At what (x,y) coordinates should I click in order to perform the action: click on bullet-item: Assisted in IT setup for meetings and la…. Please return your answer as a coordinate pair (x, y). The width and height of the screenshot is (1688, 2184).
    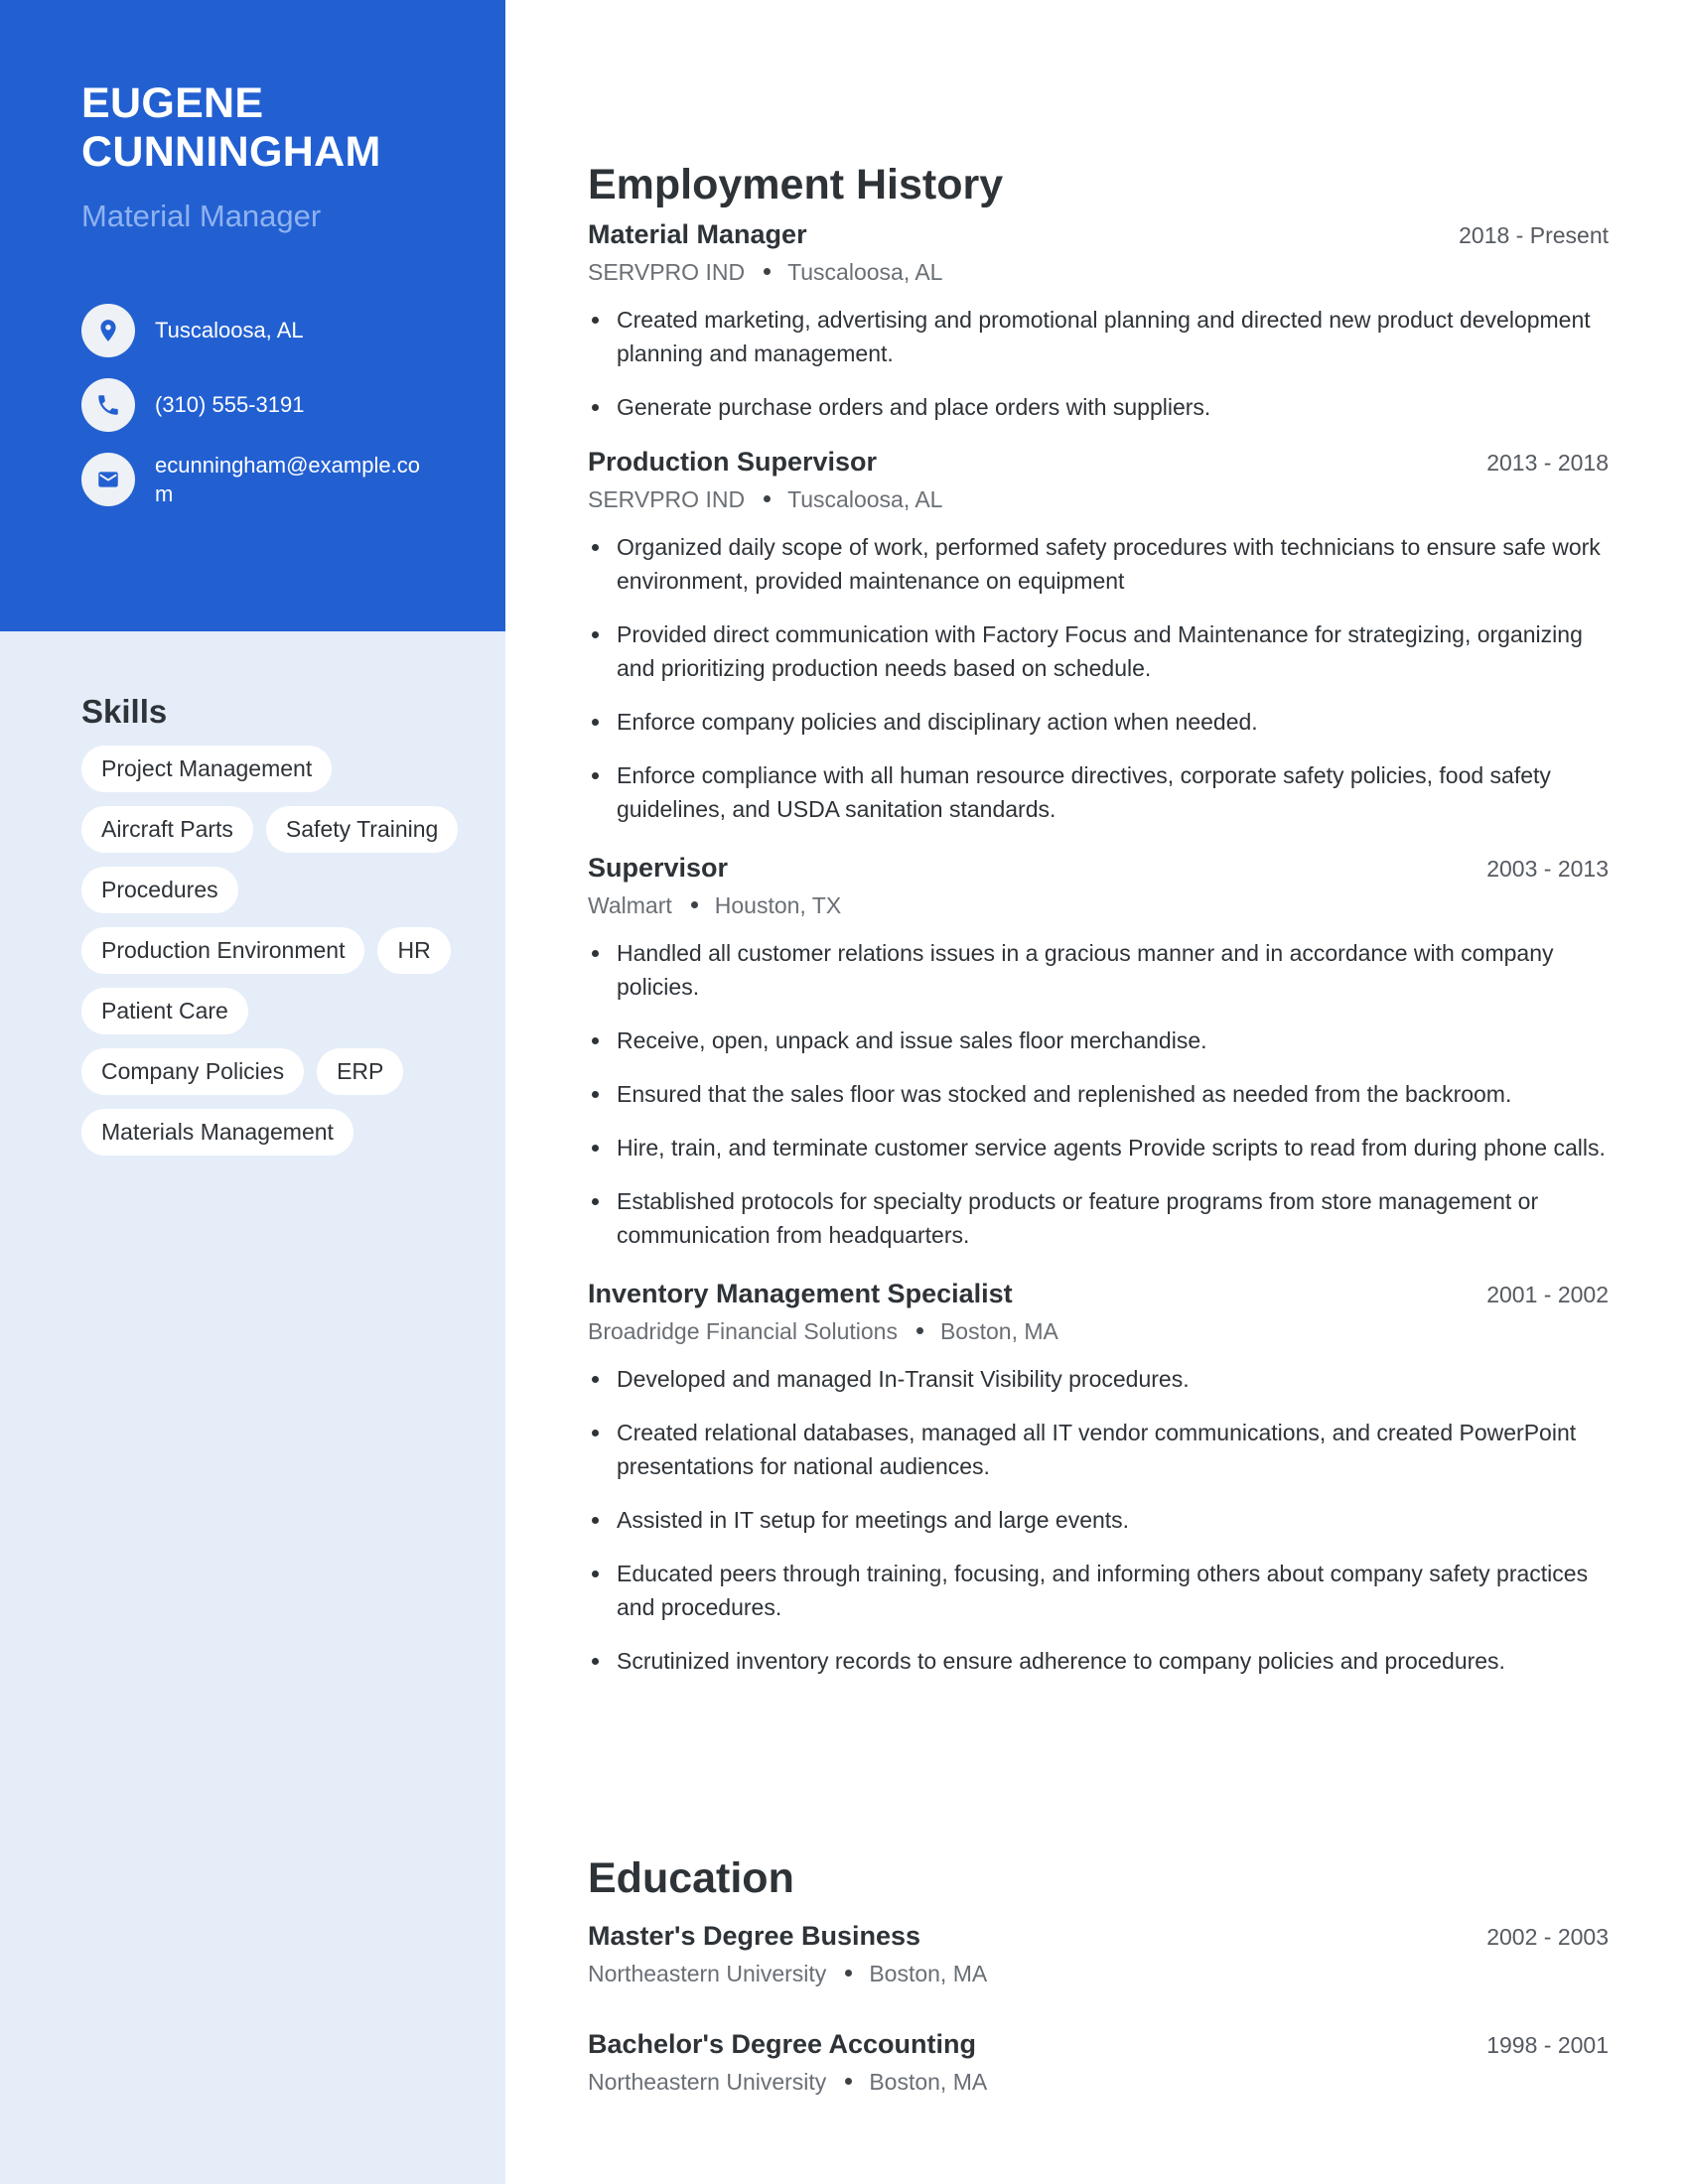
    Looking at the image, I should click on (1098, 1520).